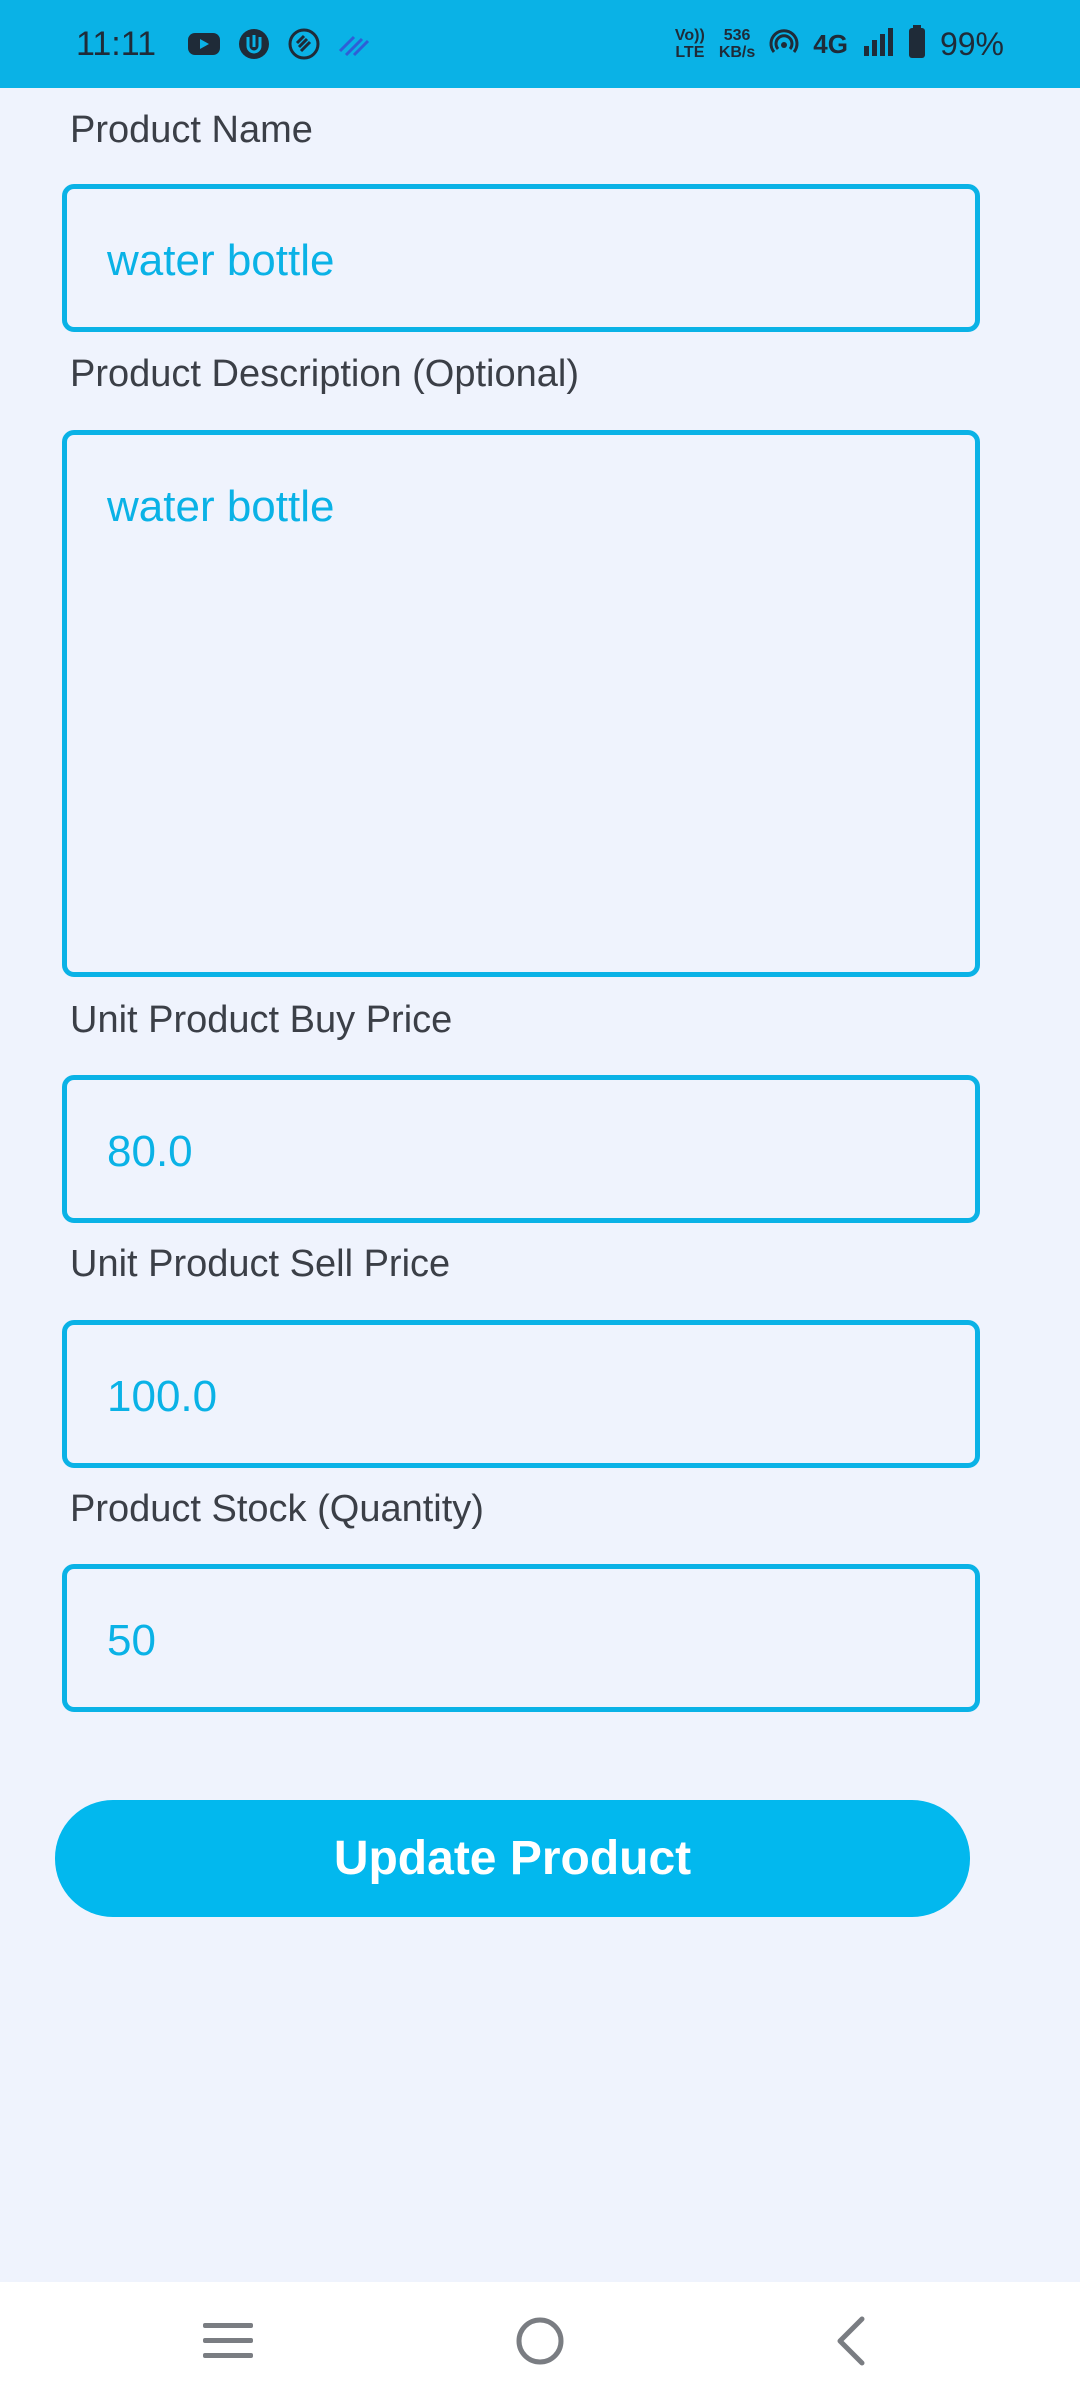  I want to click on volte-top: Vo)), so click(689, 35).